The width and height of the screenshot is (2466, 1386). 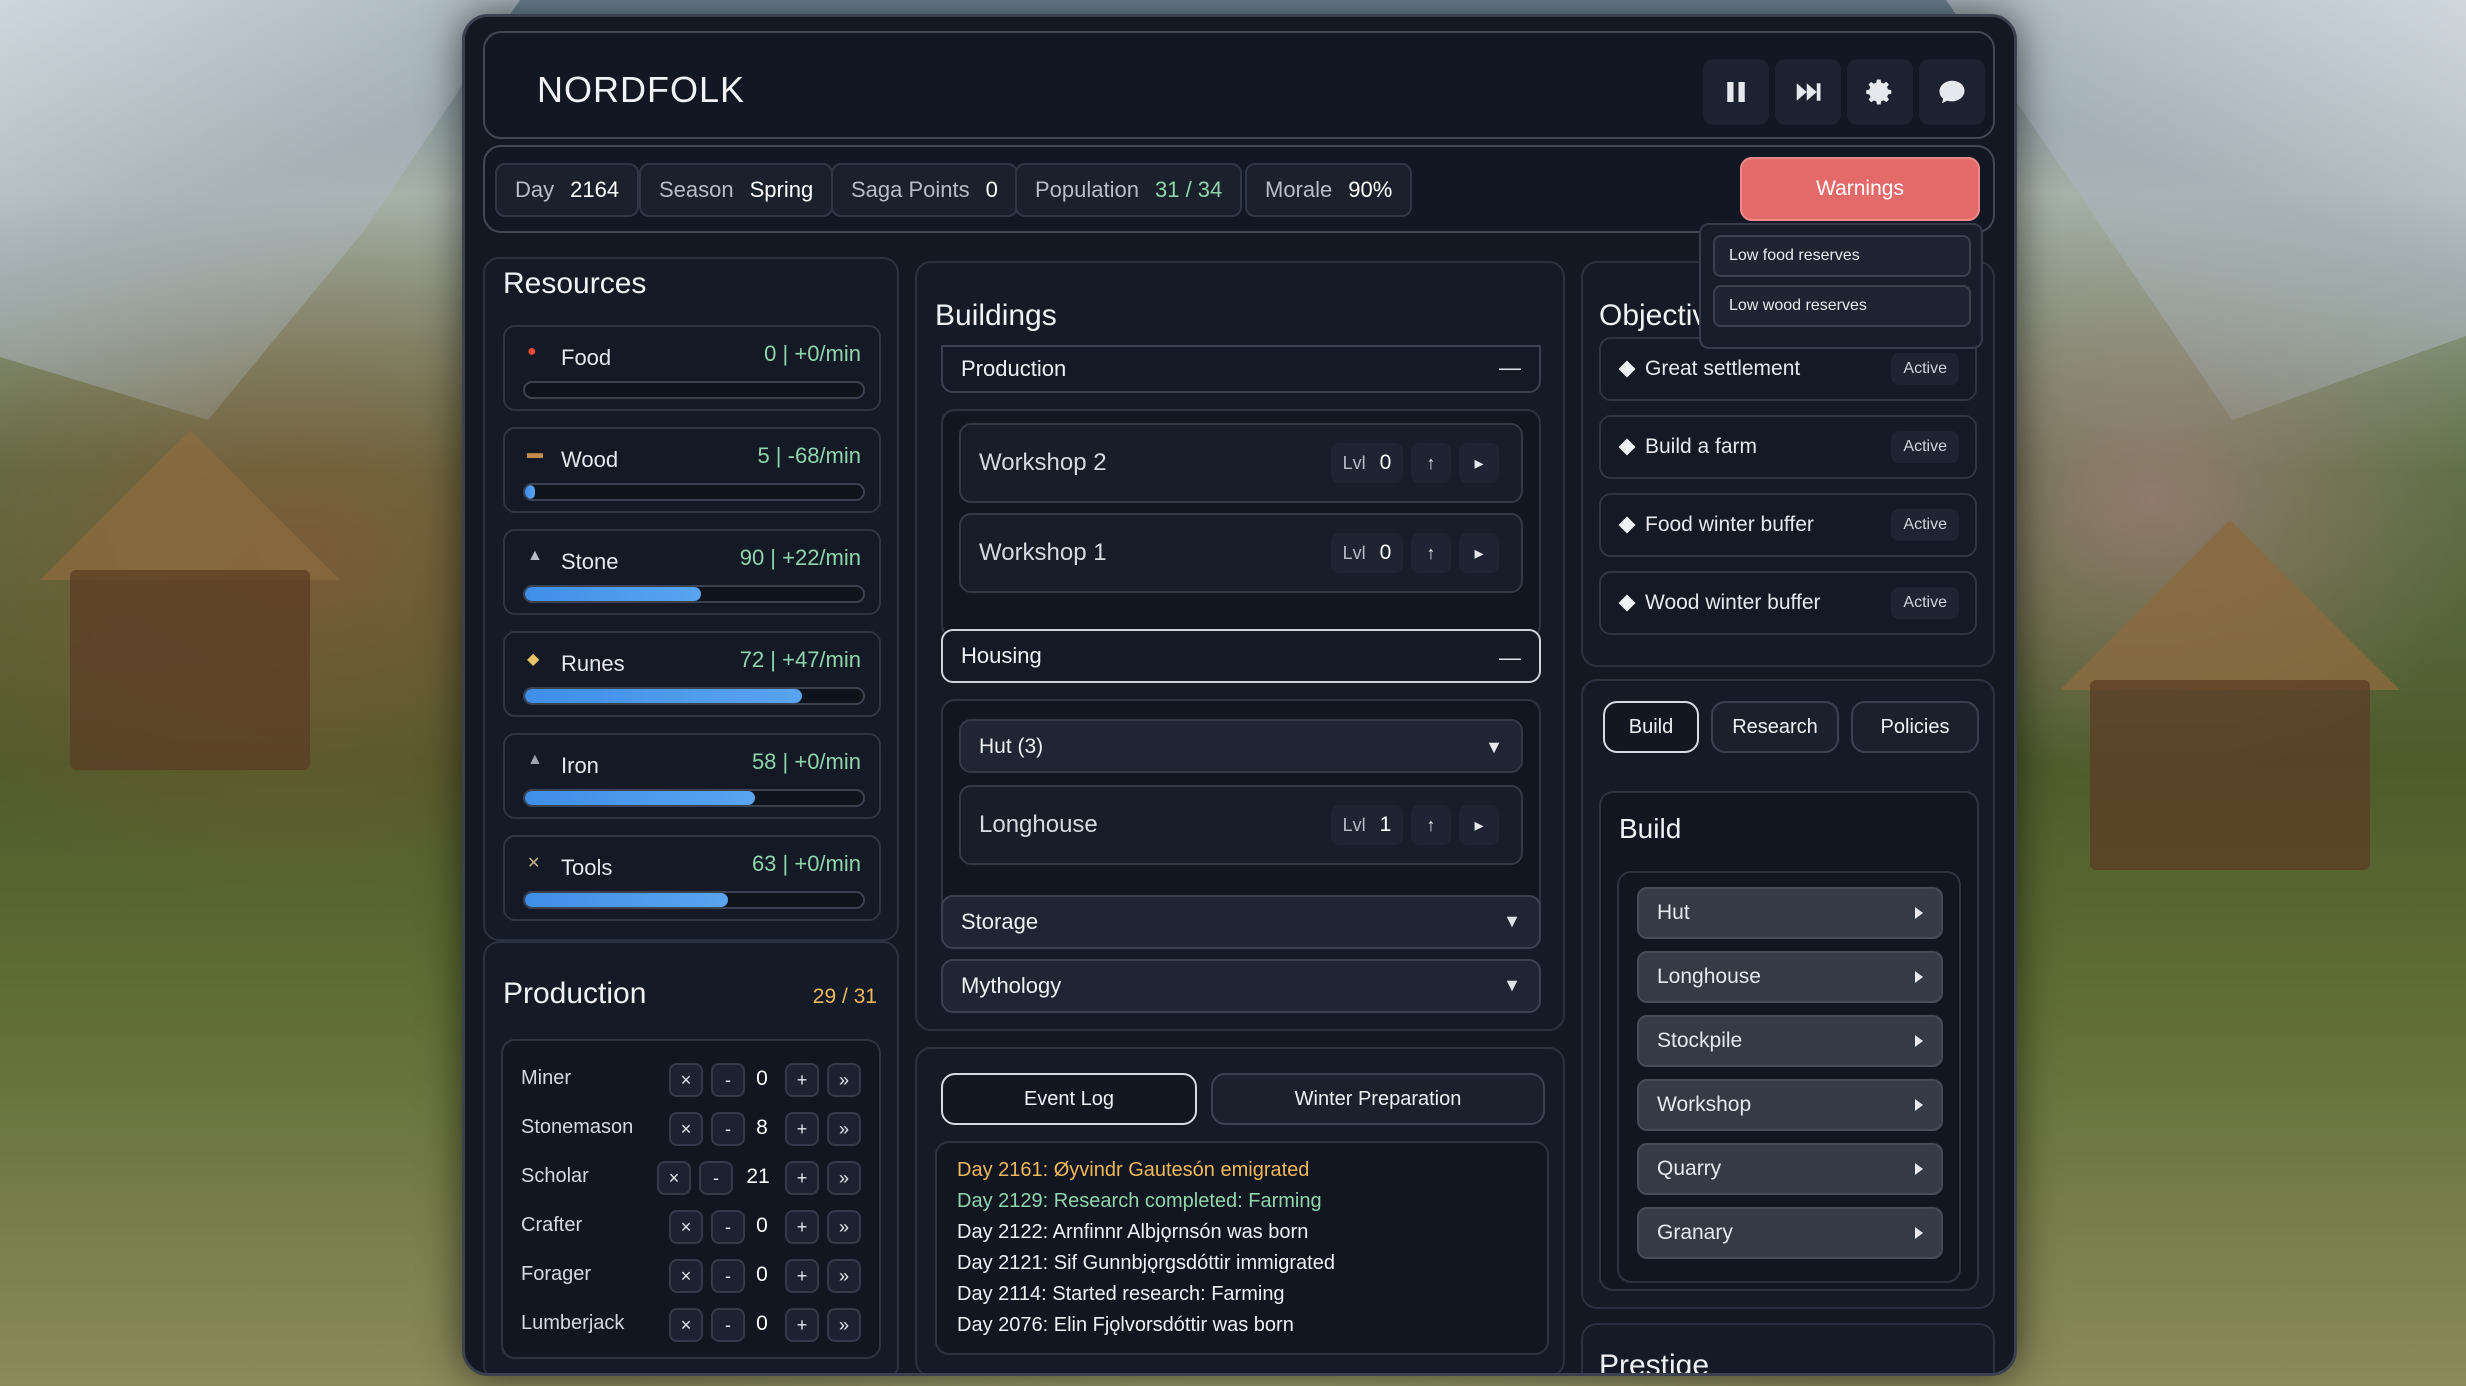 What do you see at coordinates (1241, 986) in the screenshot?
I see `category-mythology: Mythology ▼` at bounding box center [1241, 986].